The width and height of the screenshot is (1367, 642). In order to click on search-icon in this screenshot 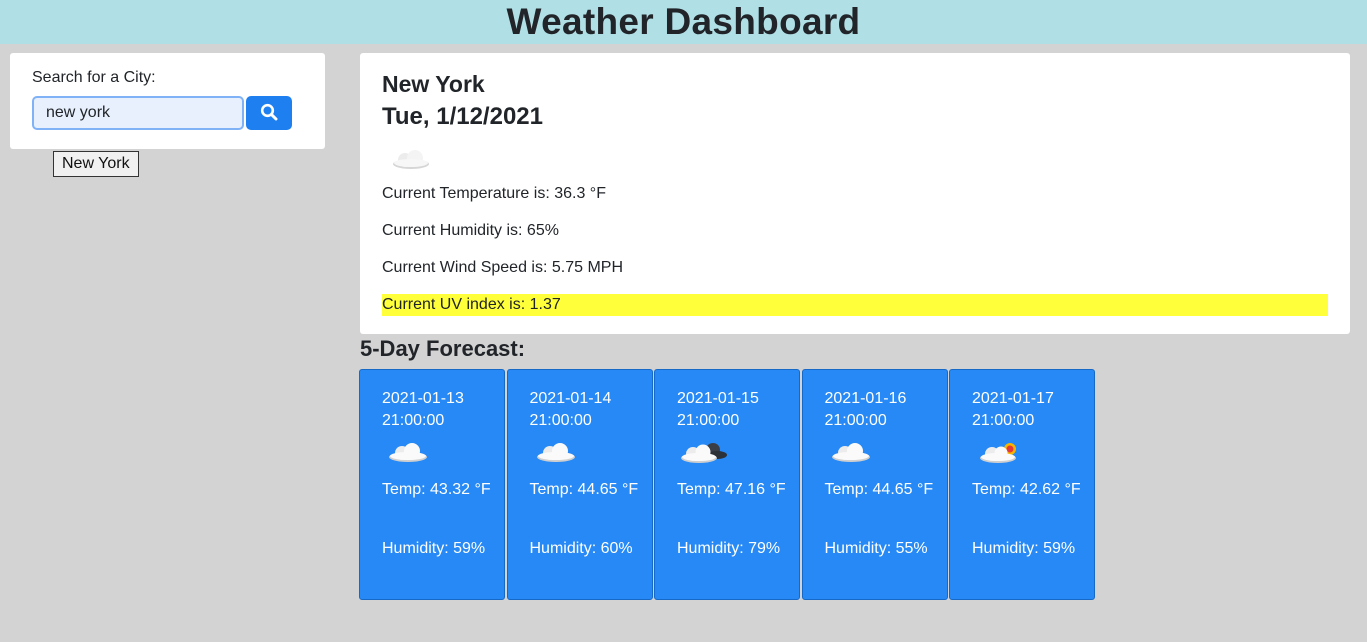, I will do `click(269, 113)`.